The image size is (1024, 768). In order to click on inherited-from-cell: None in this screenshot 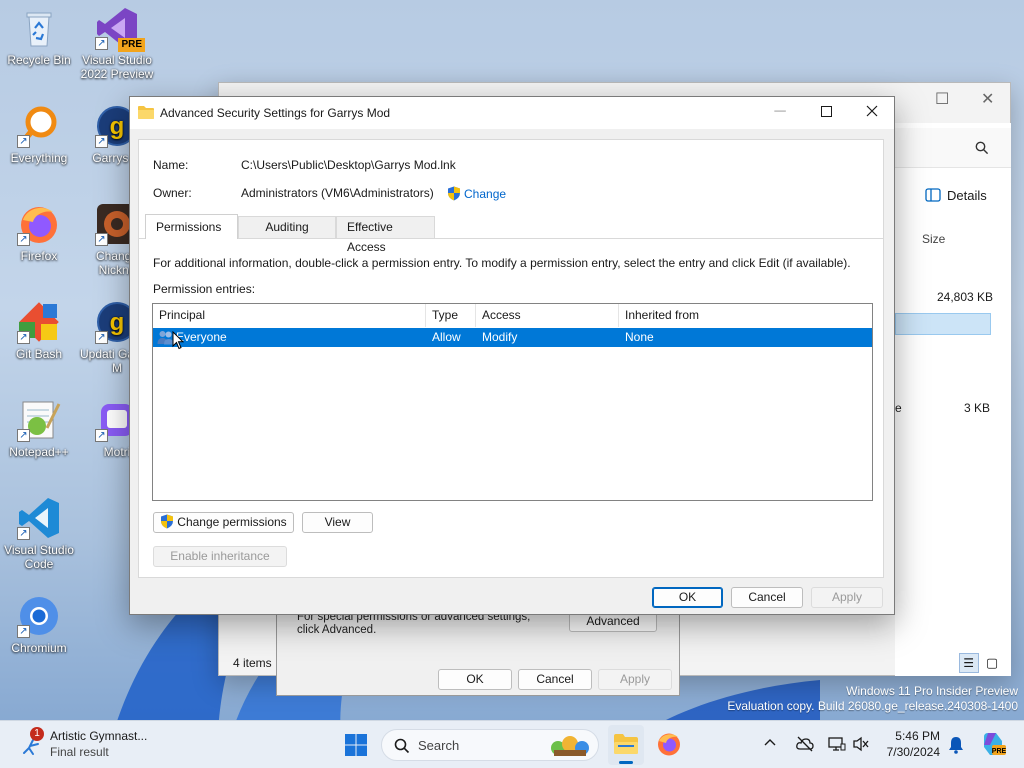, I will do `click(639, 337)`.